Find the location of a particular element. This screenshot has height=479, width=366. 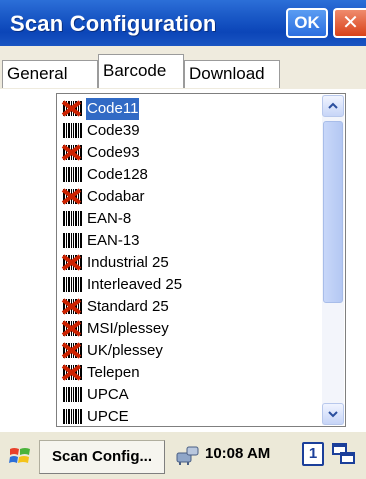

connection-icon is located at coordinates (188, 455).